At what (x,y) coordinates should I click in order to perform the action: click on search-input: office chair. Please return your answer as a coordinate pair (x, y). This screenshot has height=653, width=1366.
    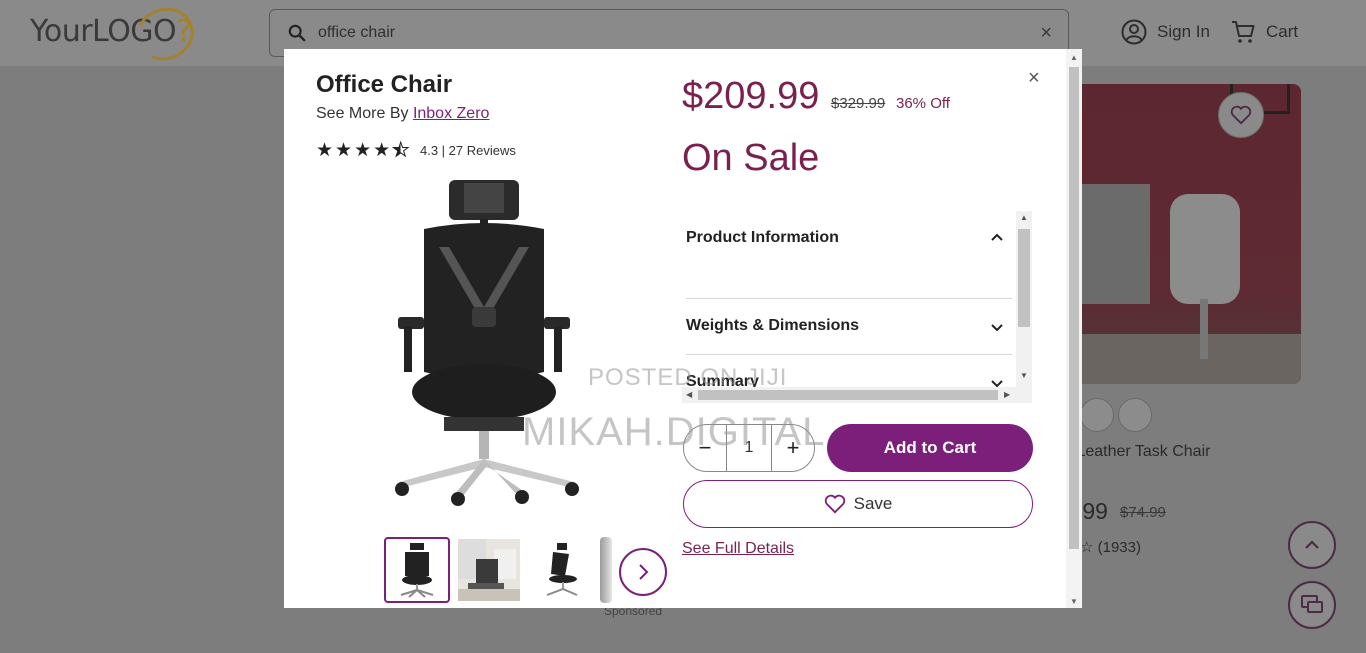
    Looking at the image, I should click on (356, 33).